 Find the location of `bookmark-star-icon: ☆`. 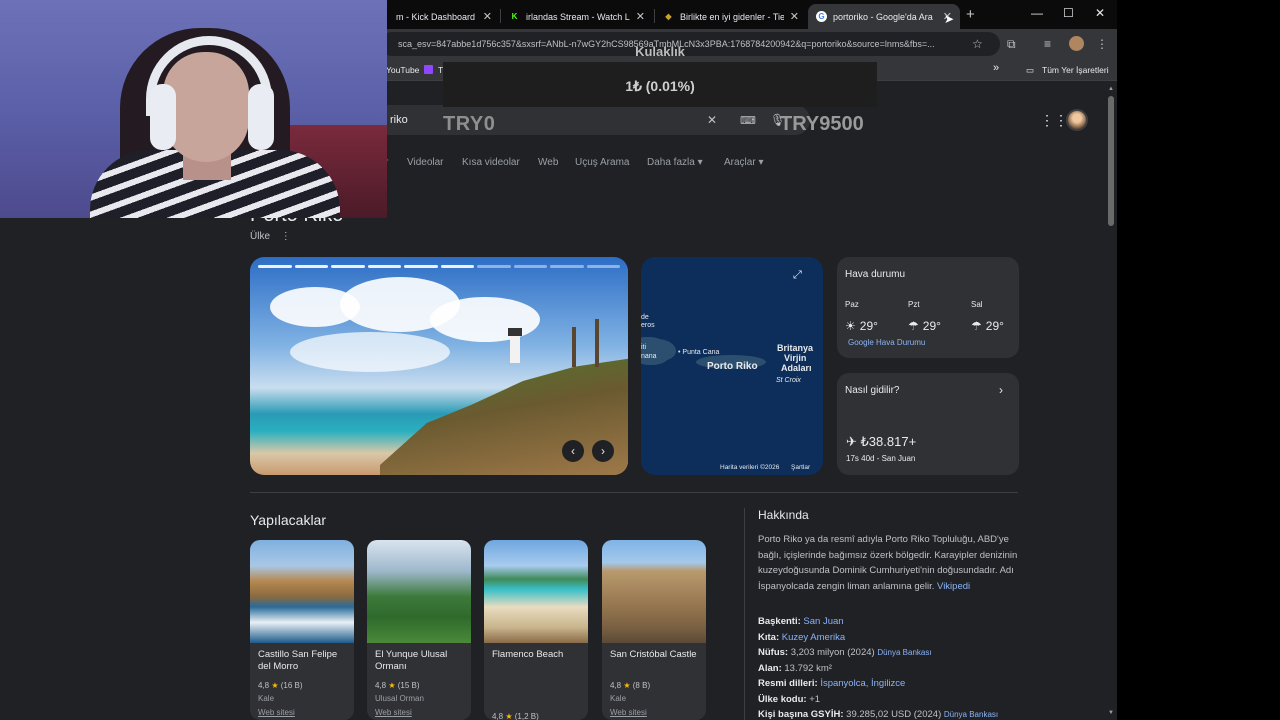

bookmark-star-icon: ☆ is located at coordinates (977, 44).